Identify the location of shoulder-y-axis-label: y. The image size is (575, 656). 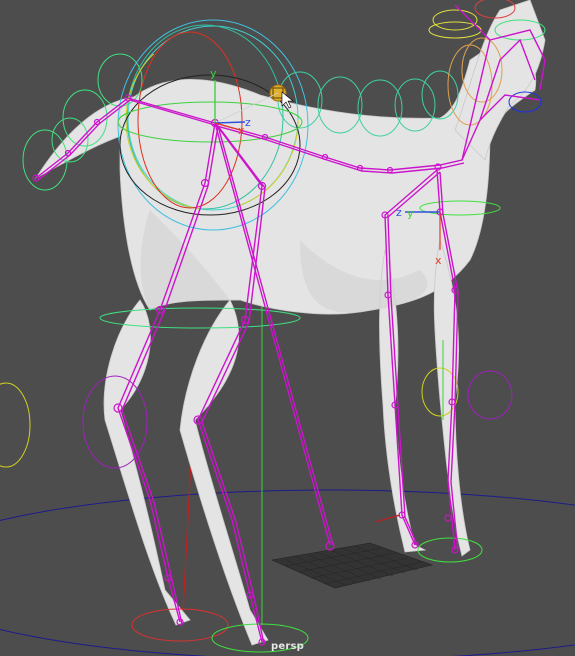
(410, 213).